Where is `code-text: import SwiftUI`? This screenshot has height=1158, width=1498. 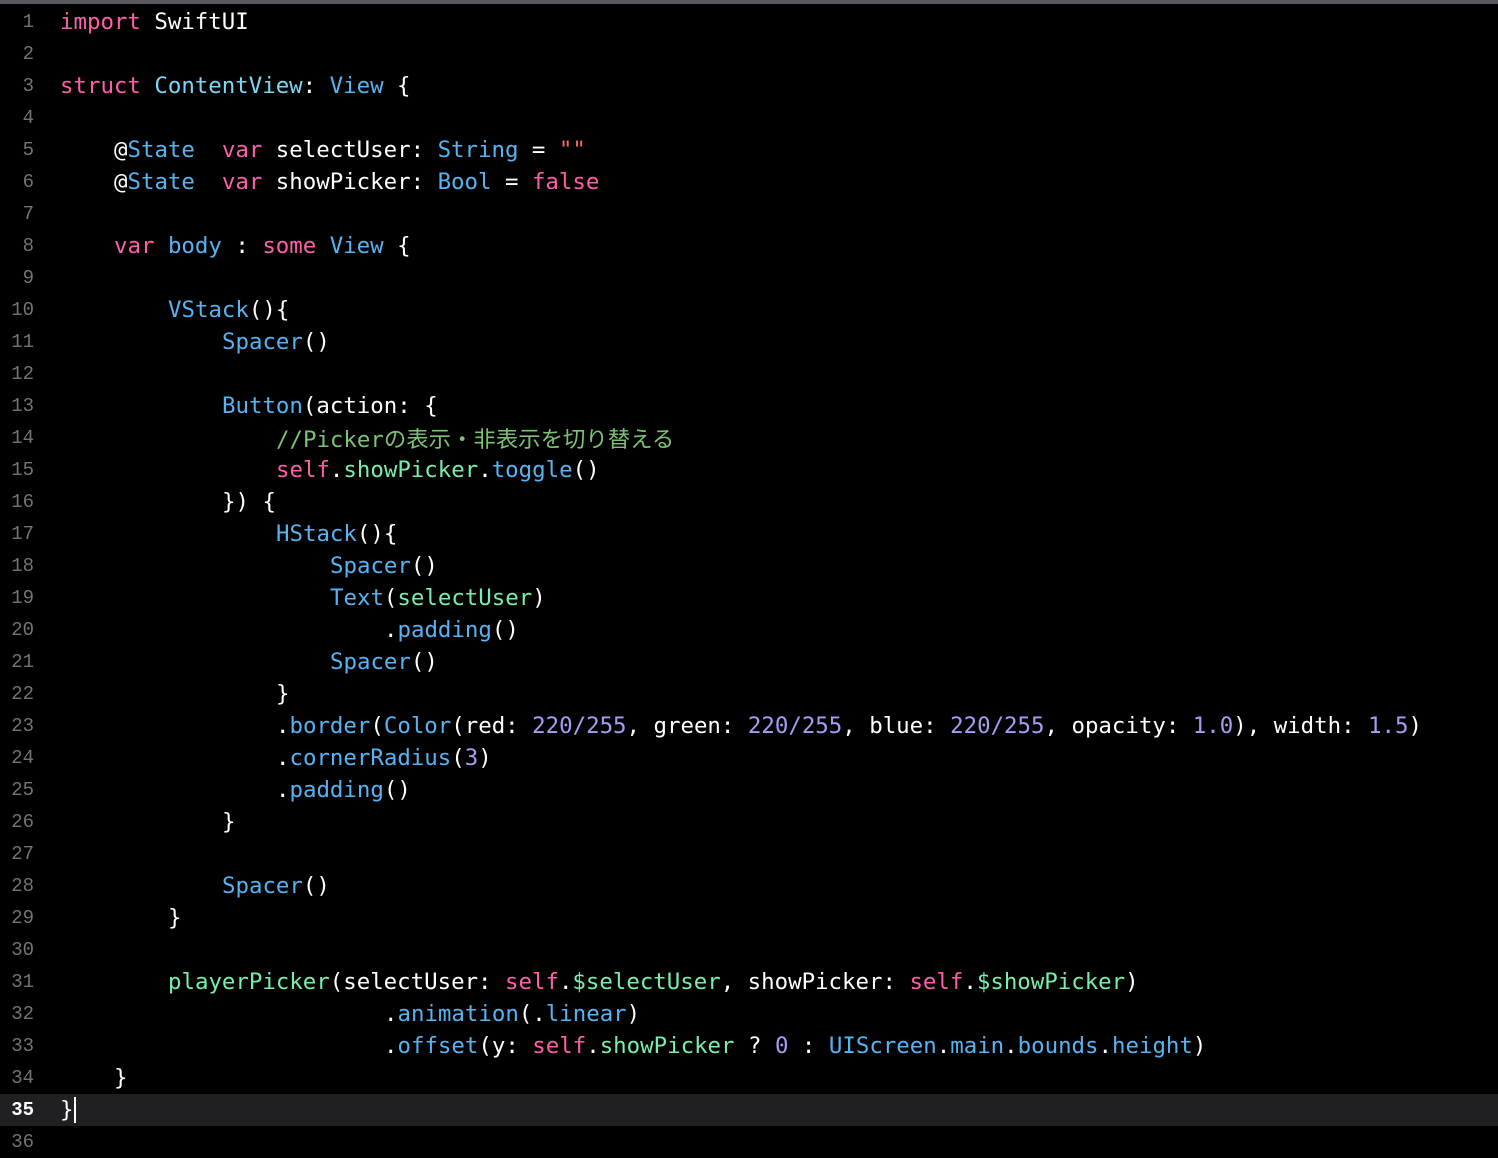
code-text: import SwiftUI is located at coordinates (154, 22).